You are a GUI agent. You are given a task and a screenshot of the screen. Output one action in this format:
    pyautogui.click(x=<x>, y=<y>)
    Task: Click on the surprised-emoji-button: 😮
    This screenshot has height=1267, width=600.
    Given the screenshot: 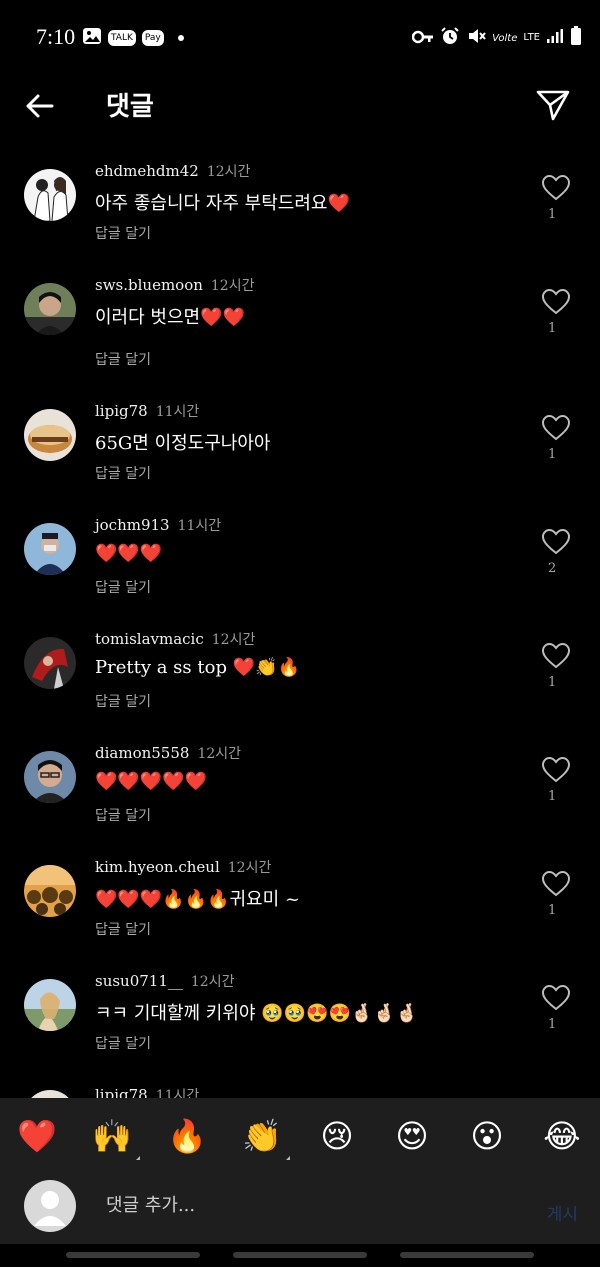 What is the action you would take?
    pyautogui.click(x=487, y=1136)
    